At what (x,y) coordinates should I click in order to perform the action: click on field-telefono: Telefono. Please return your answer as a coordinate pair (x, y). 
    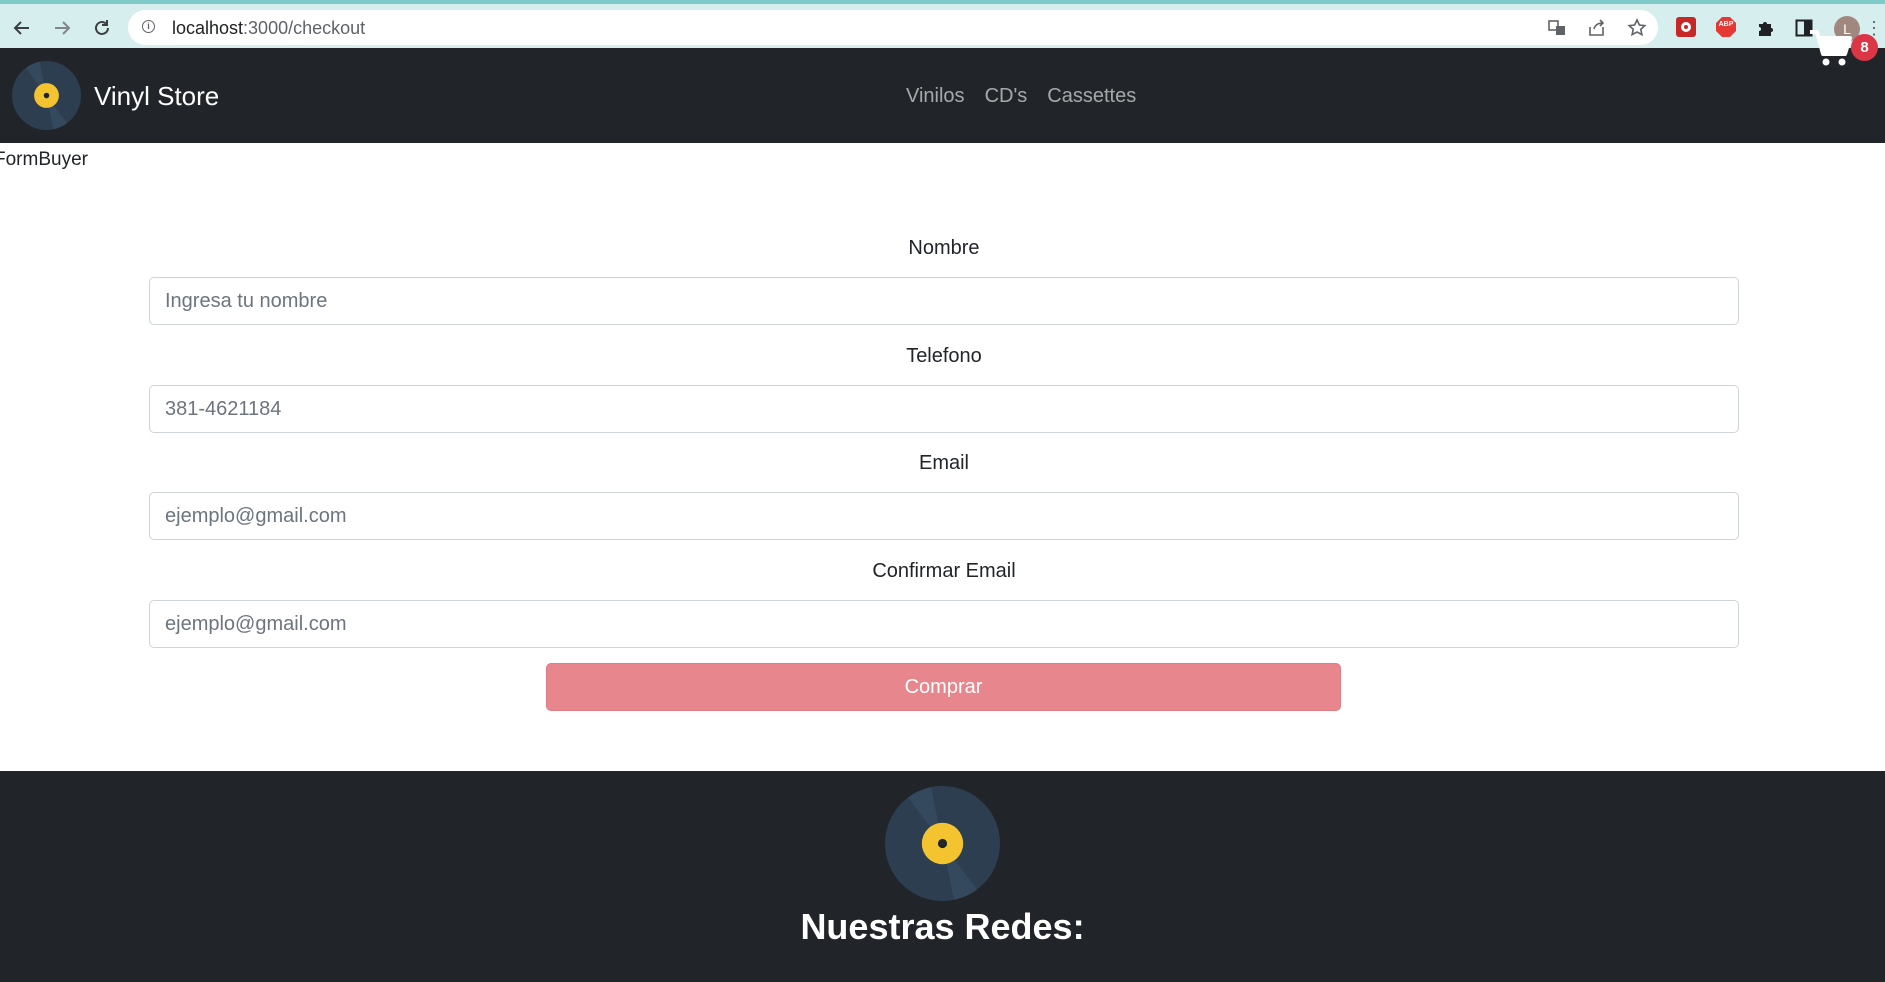
    Looking at the image, I should click on (944, 389).